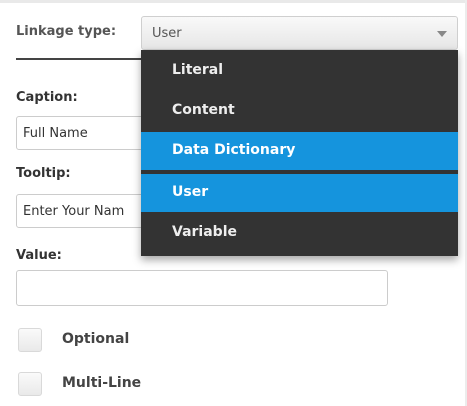 Image resolution: width=467 pixels, height=406 pixels. Describe the element at coordinates (204, 232) in the screenshot. I see `dropdown-option-label: Variable` at that location.